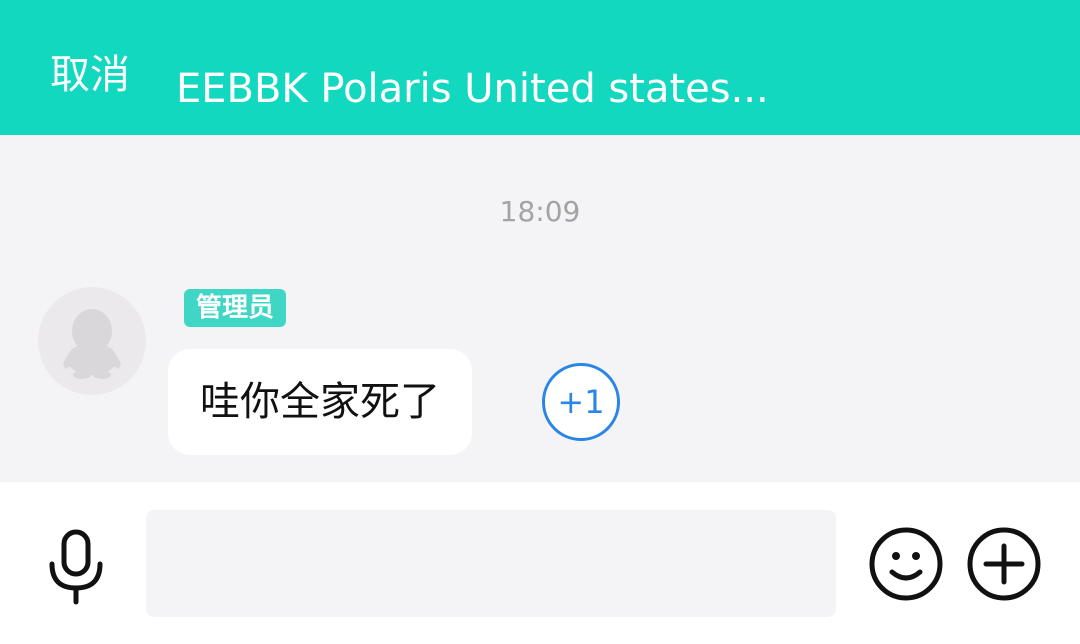 The image size is (1080, 644). Describe the element at coordinates (76, 568) in the screenshot. I see `microphone-icon` at that location.